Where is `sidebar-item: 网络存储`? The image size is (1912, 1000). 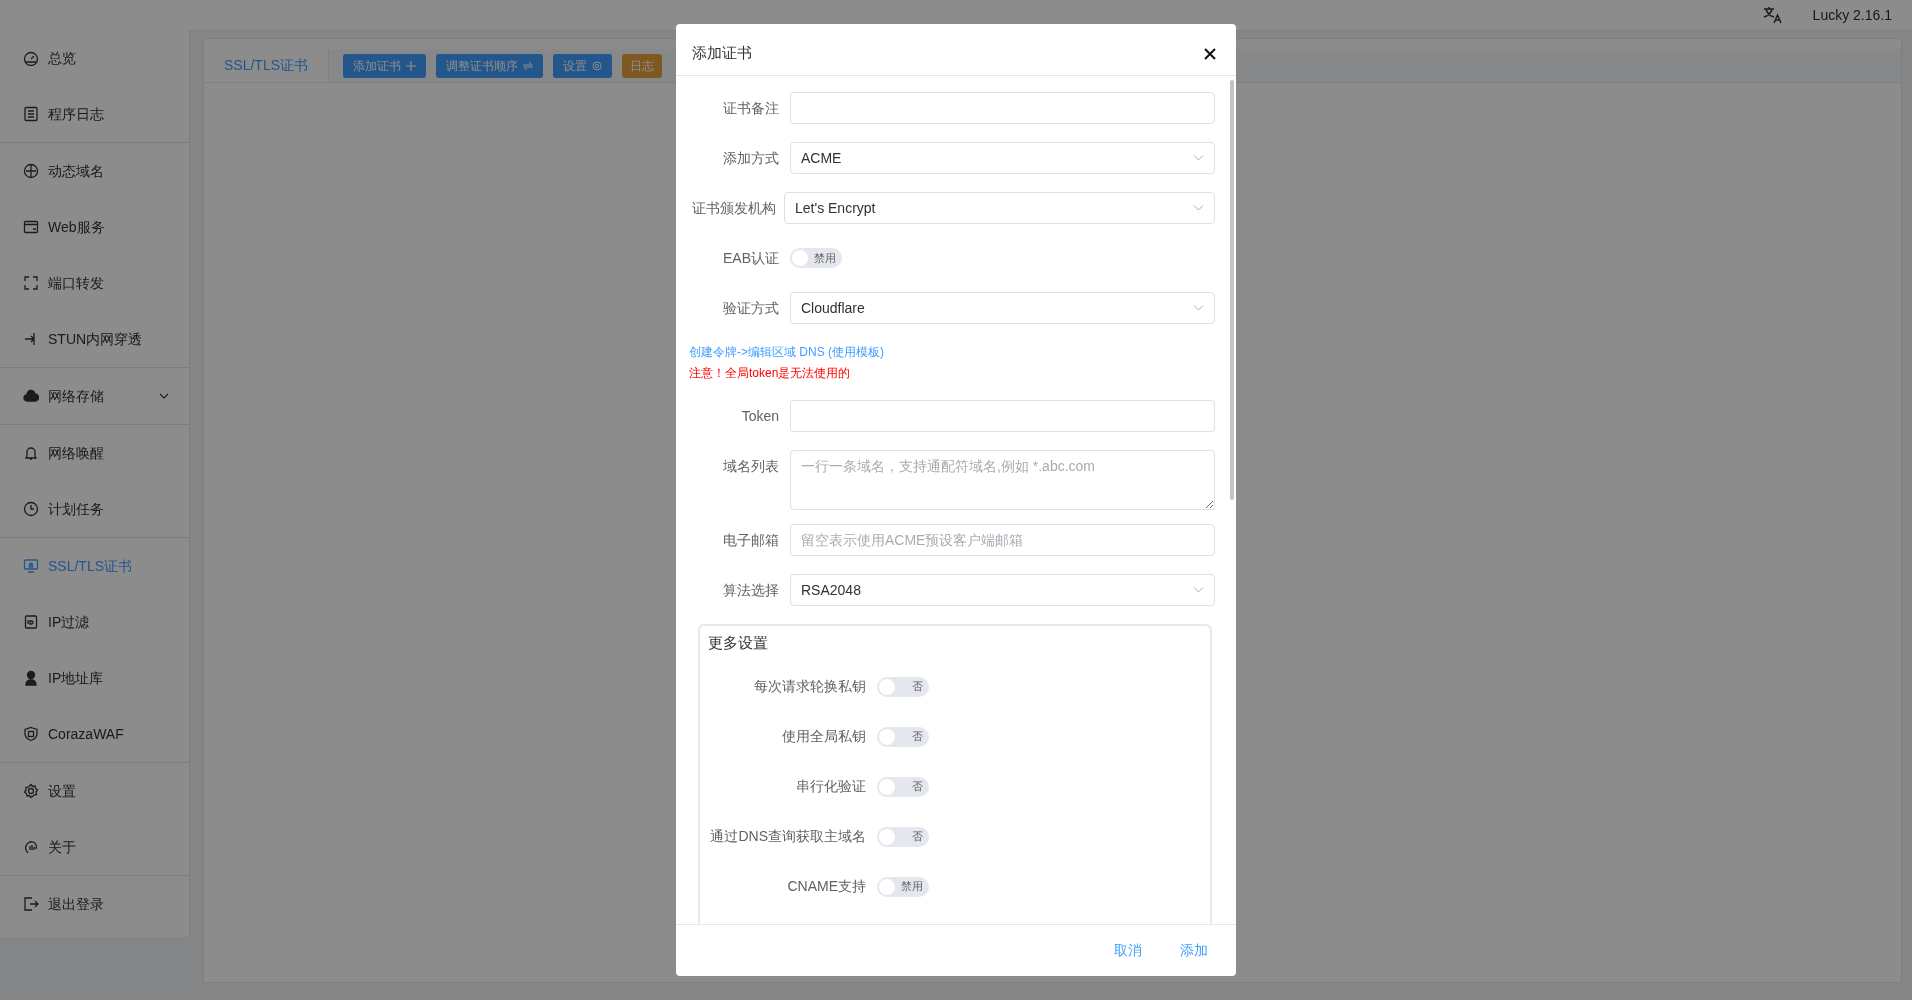 sidebar-item: 网络存储 is located at coordinates (94, 396).